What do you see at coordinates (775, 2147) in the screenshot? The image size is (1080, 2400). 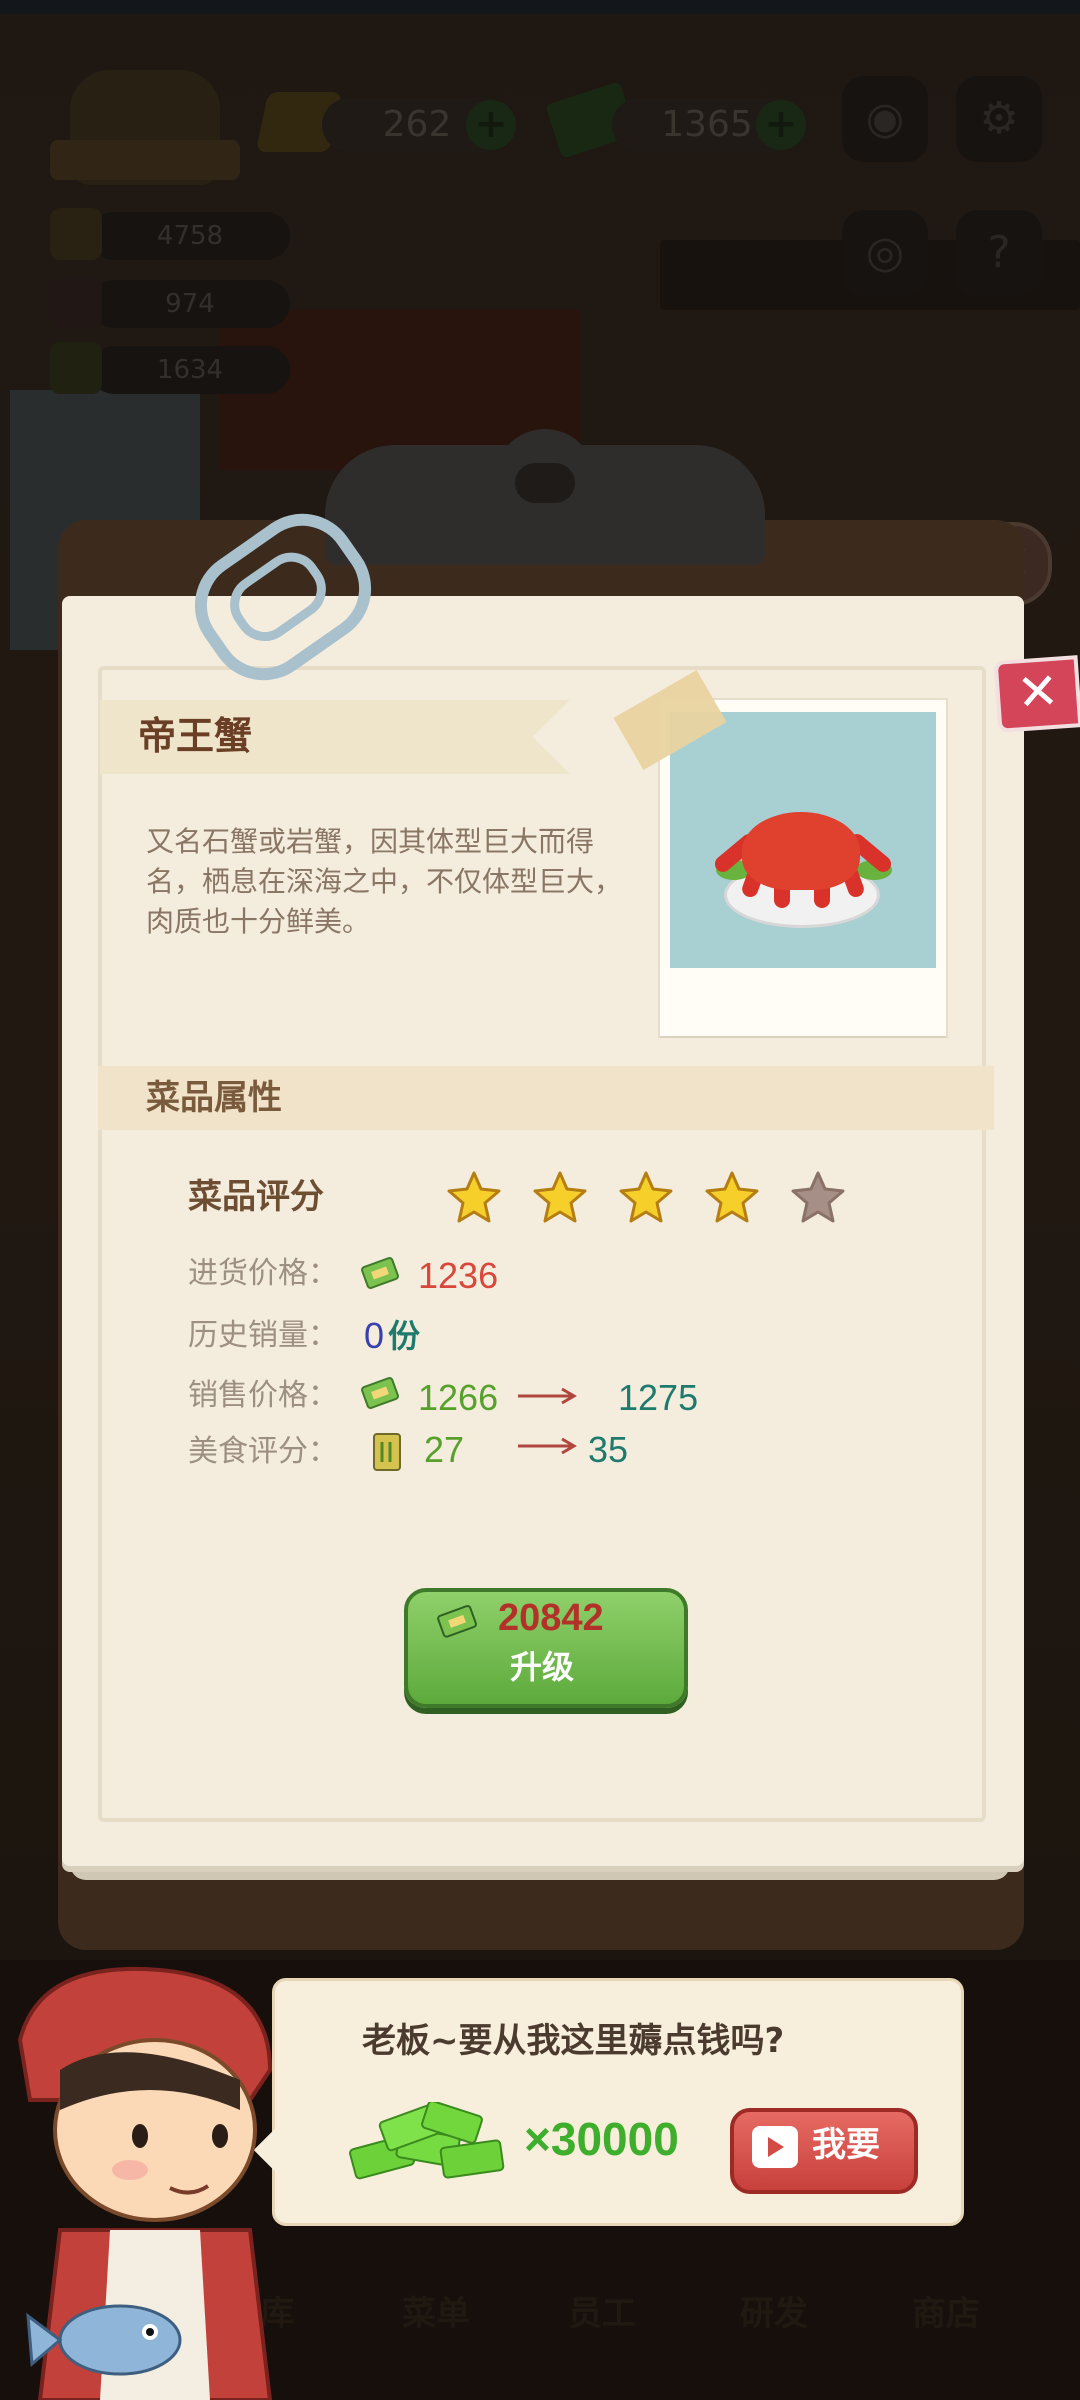 I see `video-play-icon` at bounding box center [775, 2147].